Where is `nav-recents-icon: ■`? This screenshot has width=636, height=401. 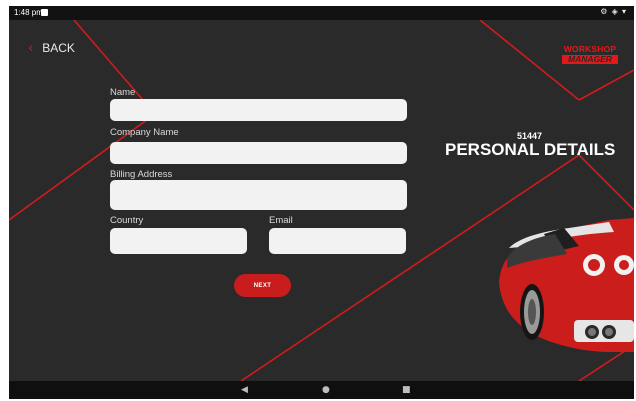
nav-recents-icon: ■ is located at coordinates (406, 390).